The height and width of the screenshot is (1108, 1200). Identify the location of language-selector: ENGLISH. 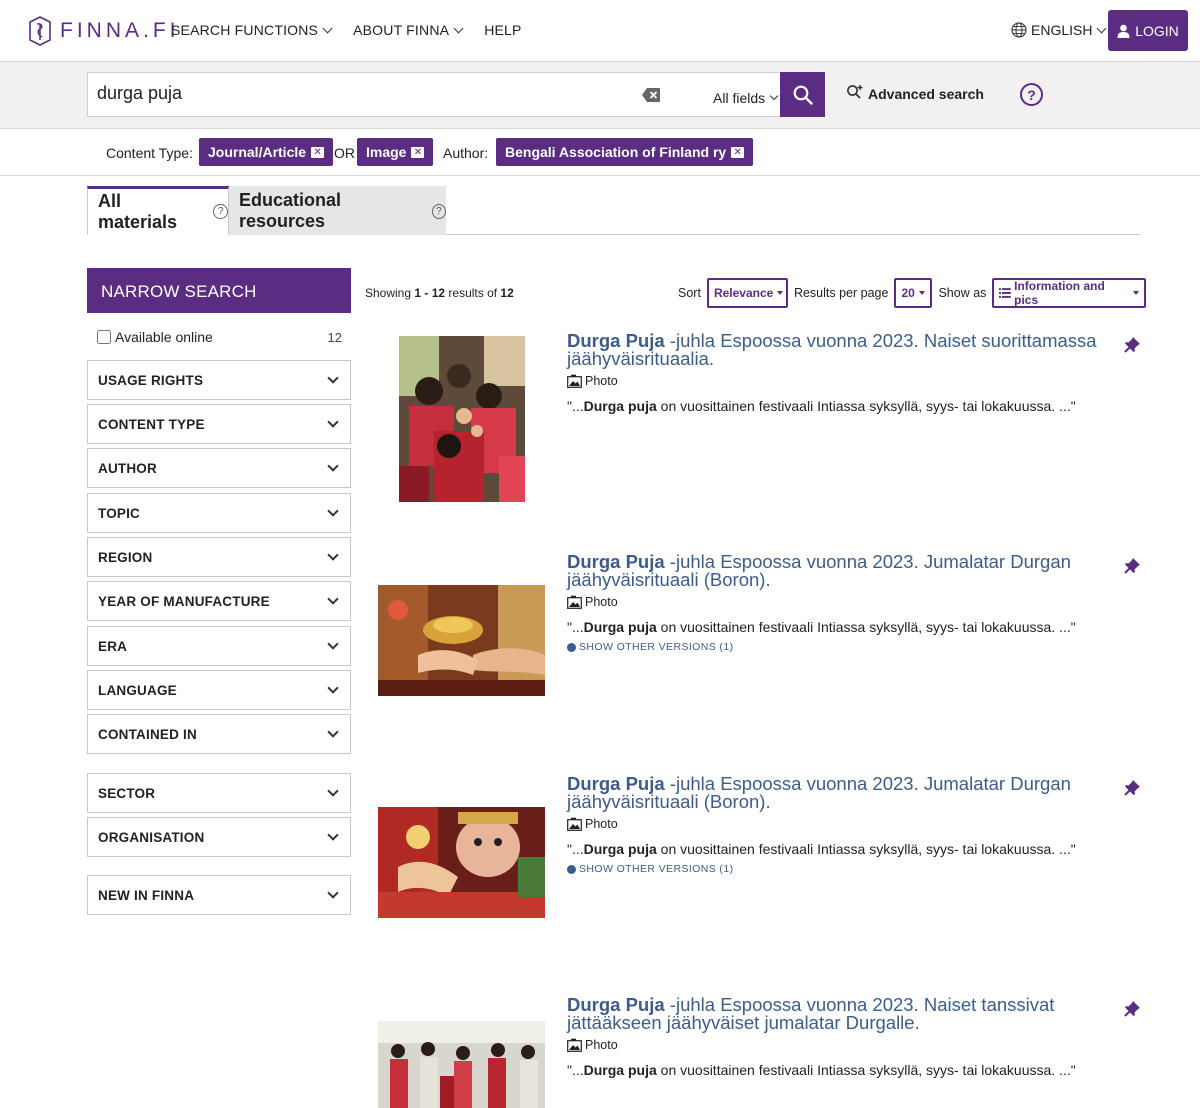
(1059, 30).